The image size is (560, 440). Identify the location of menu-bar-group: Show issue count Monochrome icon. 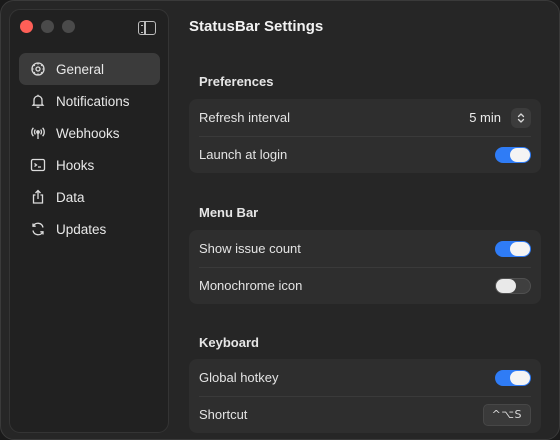
(365, 267).